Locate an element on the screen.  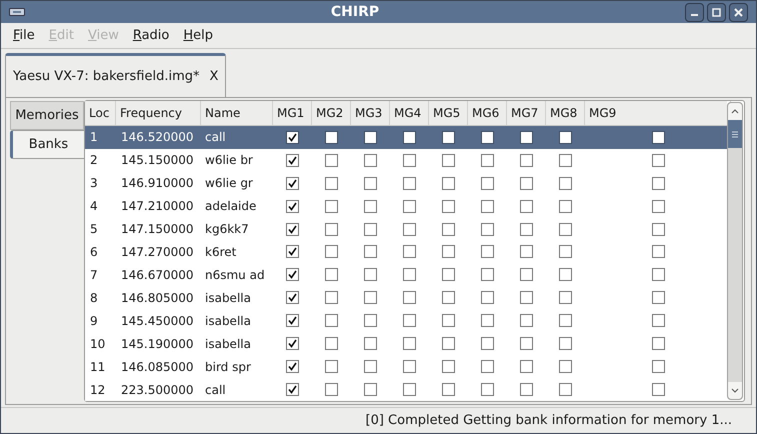
column-header: Frequency is located at coordinates (158, 113).